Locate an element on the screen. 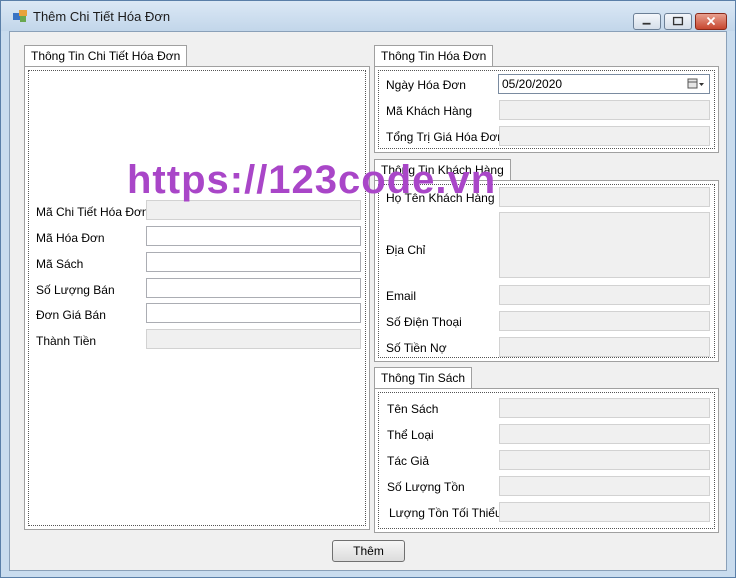  close-icon is located at coordinates (711, 21).